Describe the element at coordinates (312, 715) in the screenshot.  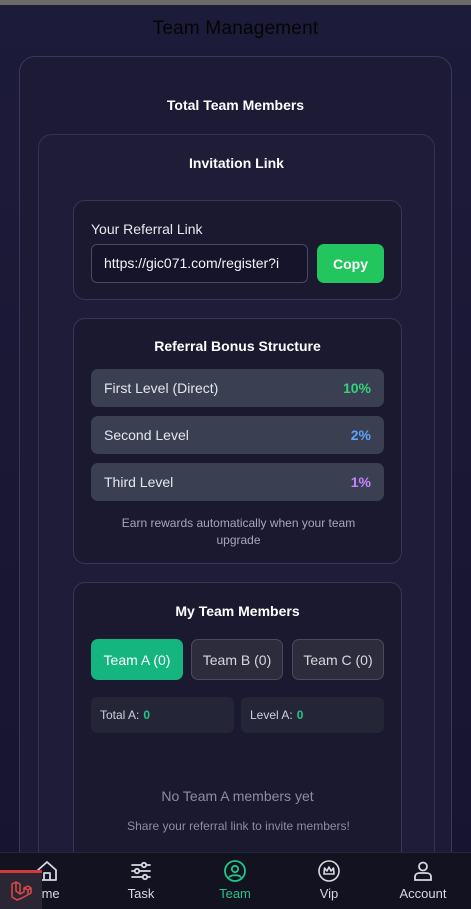
I see `stat-level-a: Level A: 0` at that location.